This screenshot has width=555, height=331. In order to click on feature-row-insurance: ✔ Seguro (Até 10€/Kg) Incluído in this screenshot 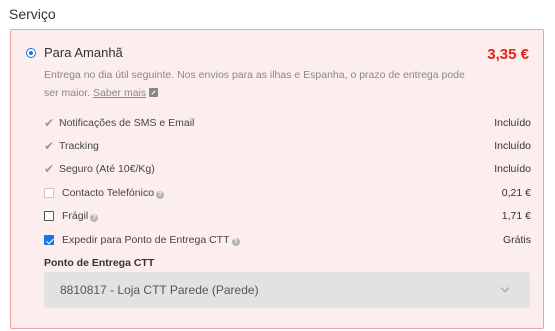, I will do `click(287, 170)`.